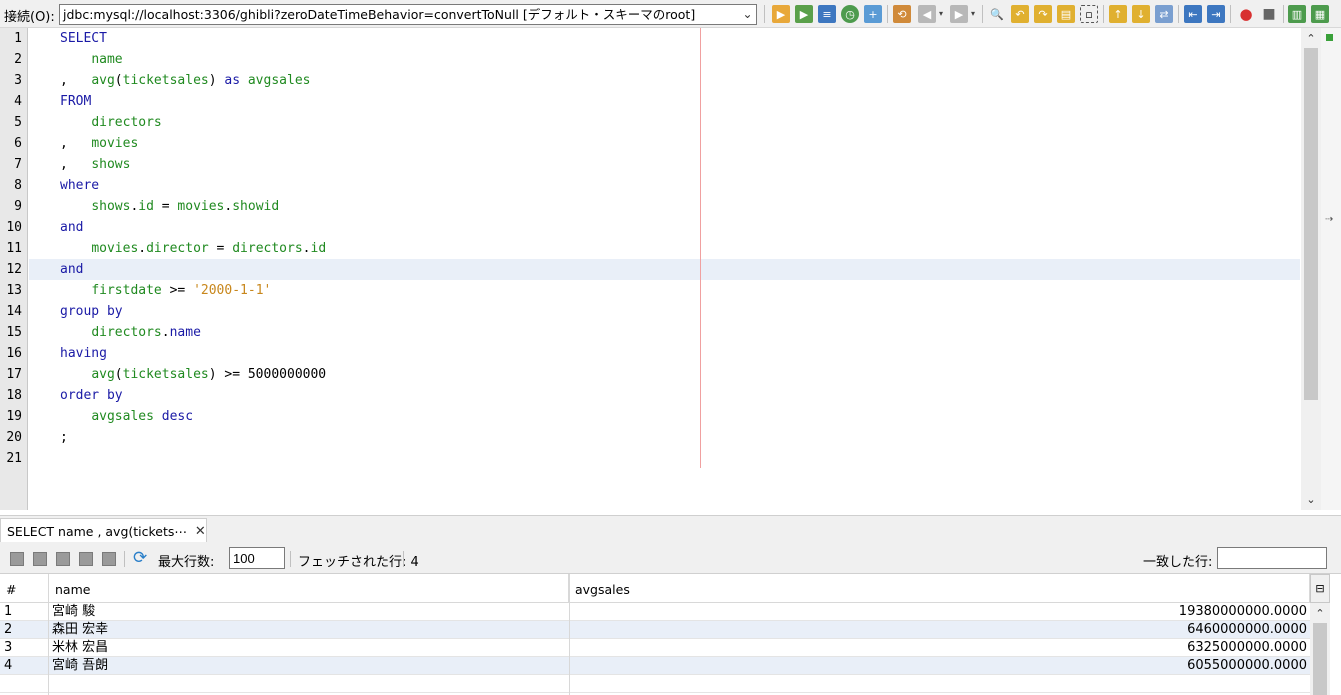 The image size is (1341, 695). What do you see at coordinates (71, 227) in the screenshot?
I see `code-line: and` at bounding box center [71, 227].